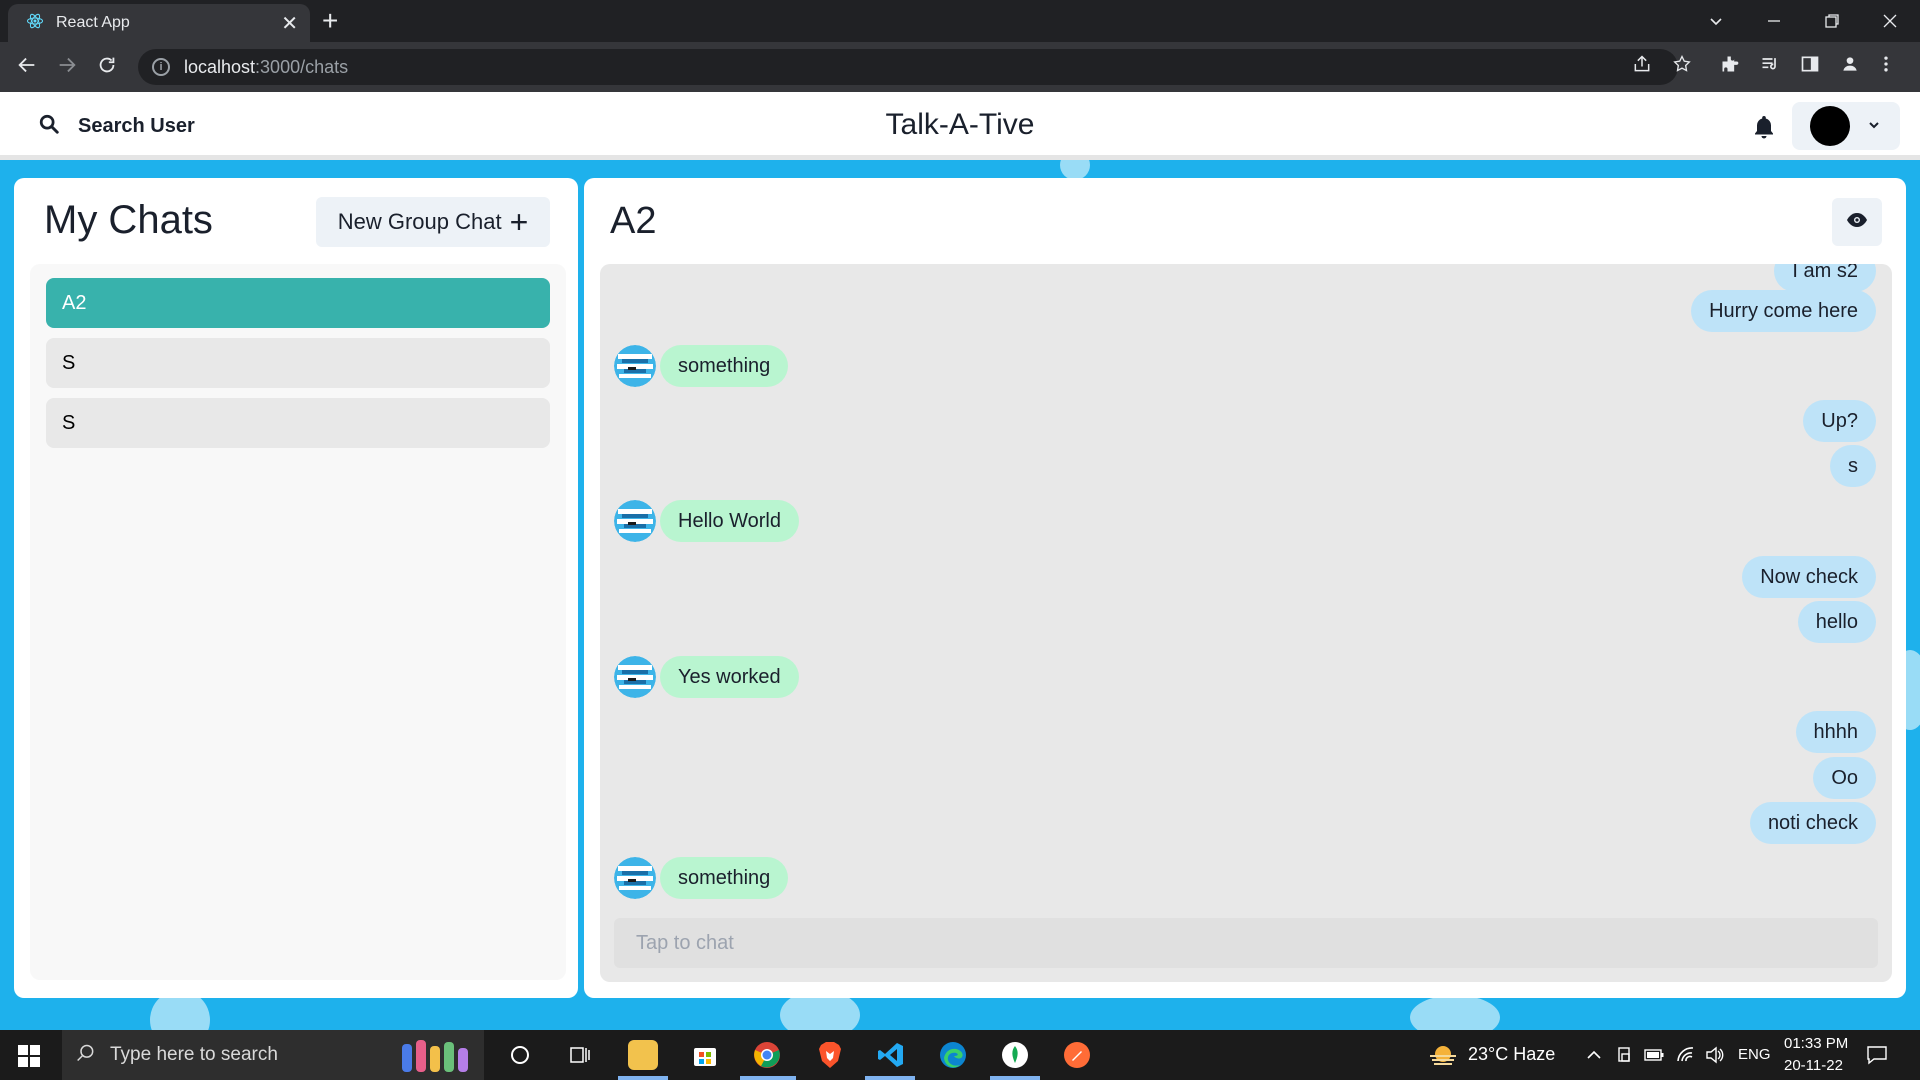  What do you see at coordinates (1832, 21) in the screenshot?
I see `restore-icon` at bounding box center [1832, 21].